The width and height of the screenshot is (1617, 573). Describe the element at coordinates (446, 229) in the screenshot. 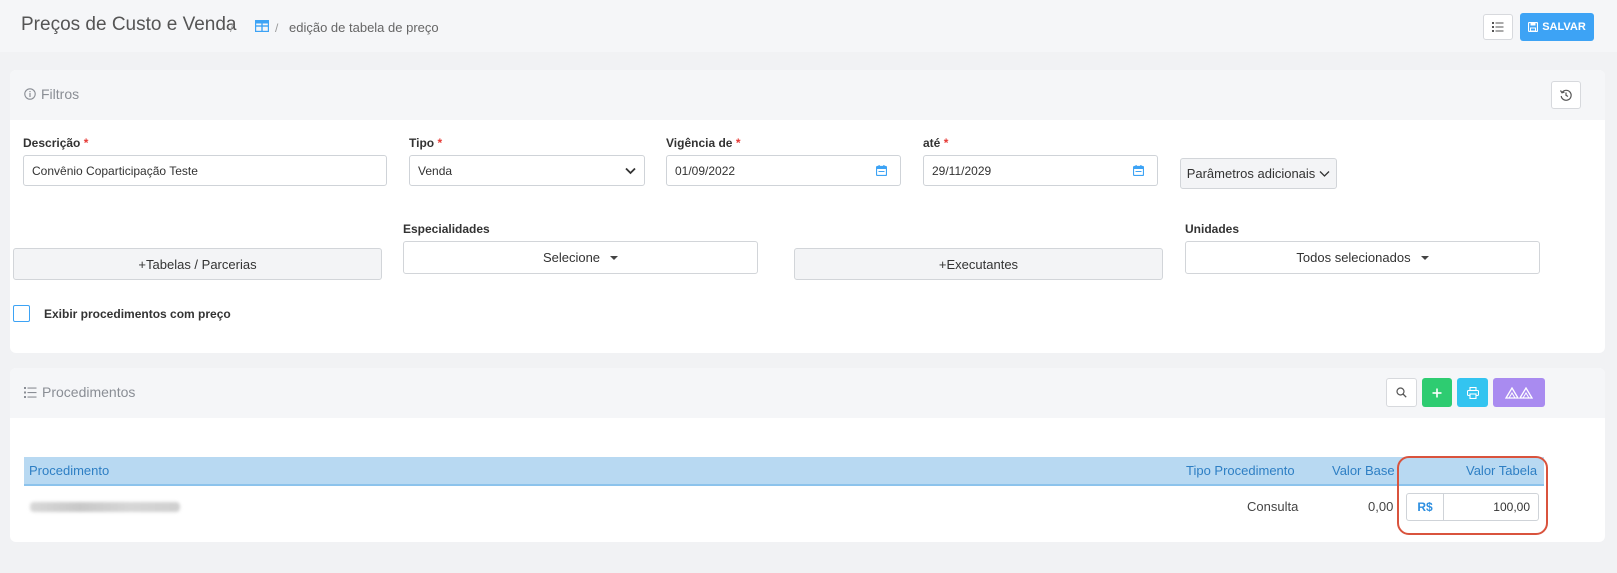

I see `especialidades-label: Especialidades` at that location.